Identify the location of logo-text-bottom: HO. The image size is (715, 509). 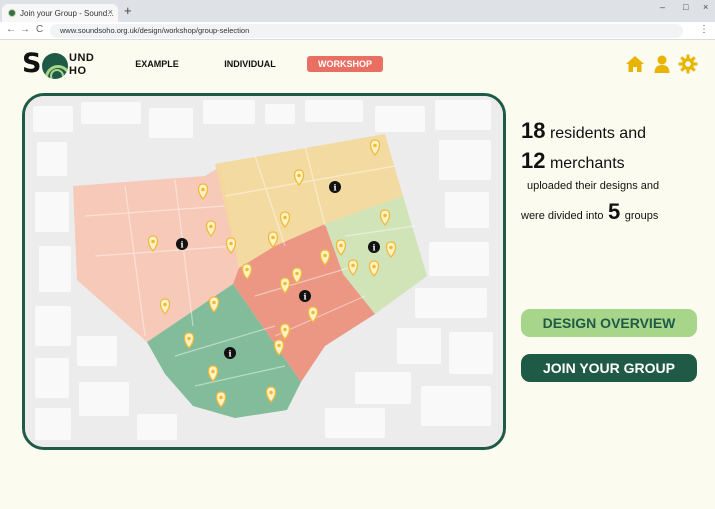
(78, 71).